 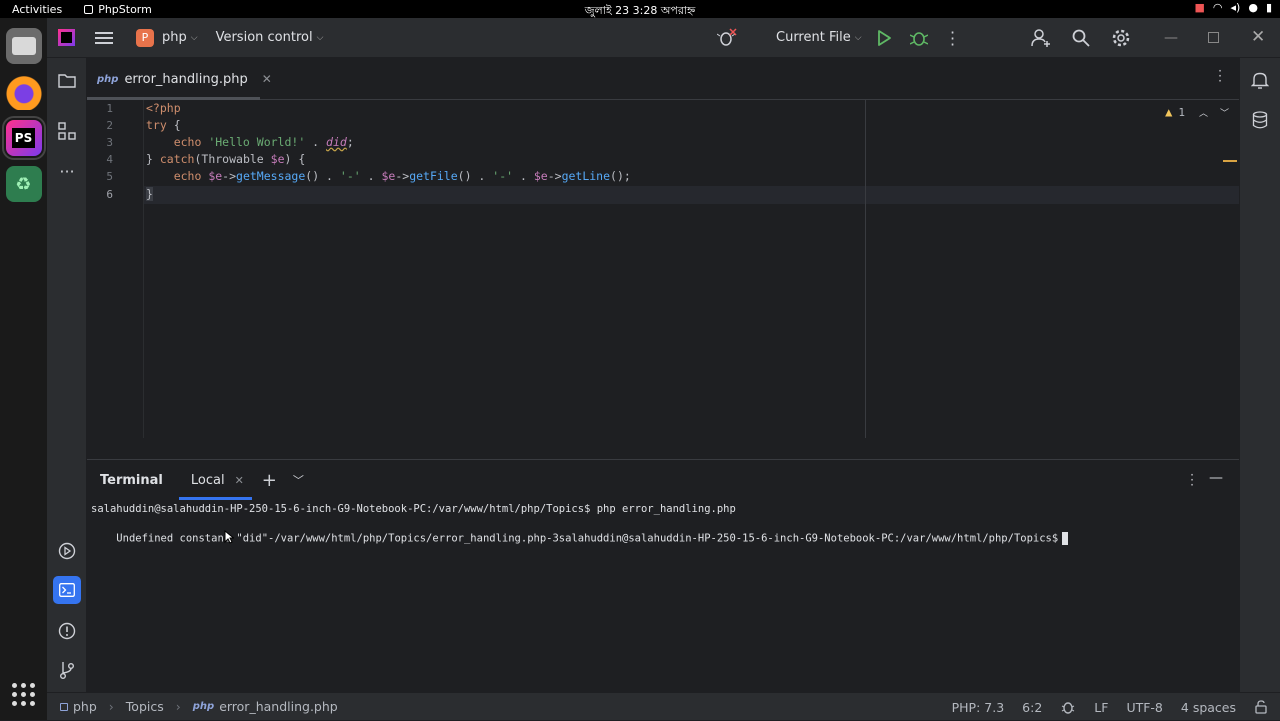 I want to click on warning-stripe-marker, so click(x=1230, y=161).